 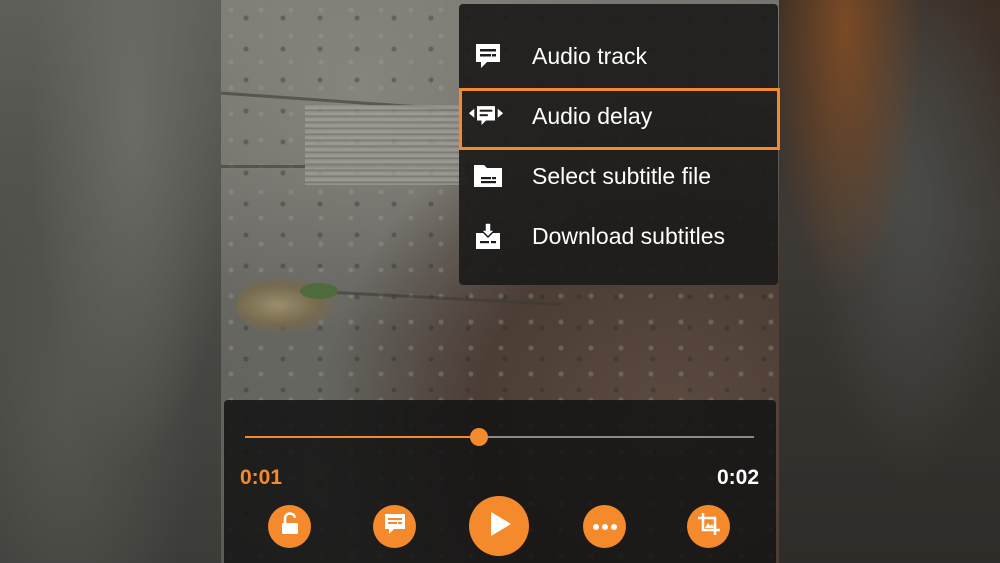 I want to click on crop-icon, so click(x=709, y=526).